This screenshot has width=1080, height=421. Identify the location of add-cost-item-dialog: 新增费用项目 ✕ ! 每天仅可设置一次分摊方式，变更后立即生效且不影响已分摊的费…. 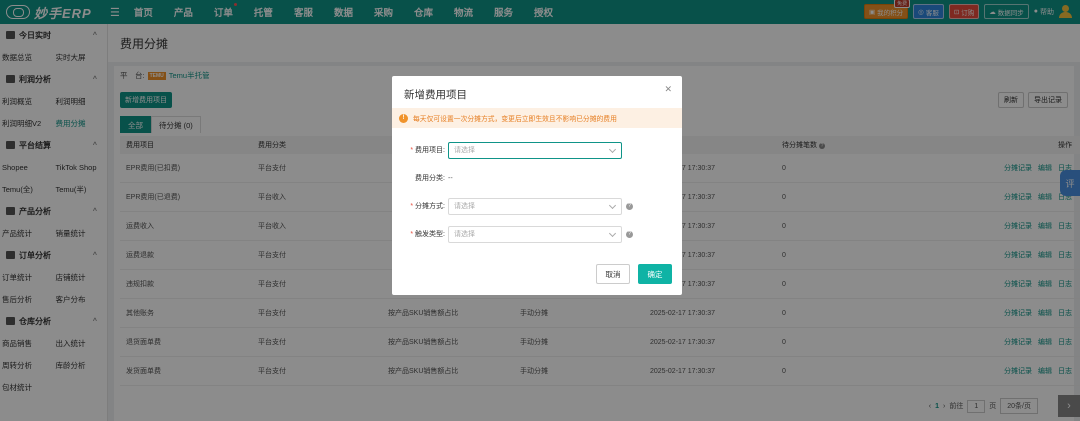
(537, 185).